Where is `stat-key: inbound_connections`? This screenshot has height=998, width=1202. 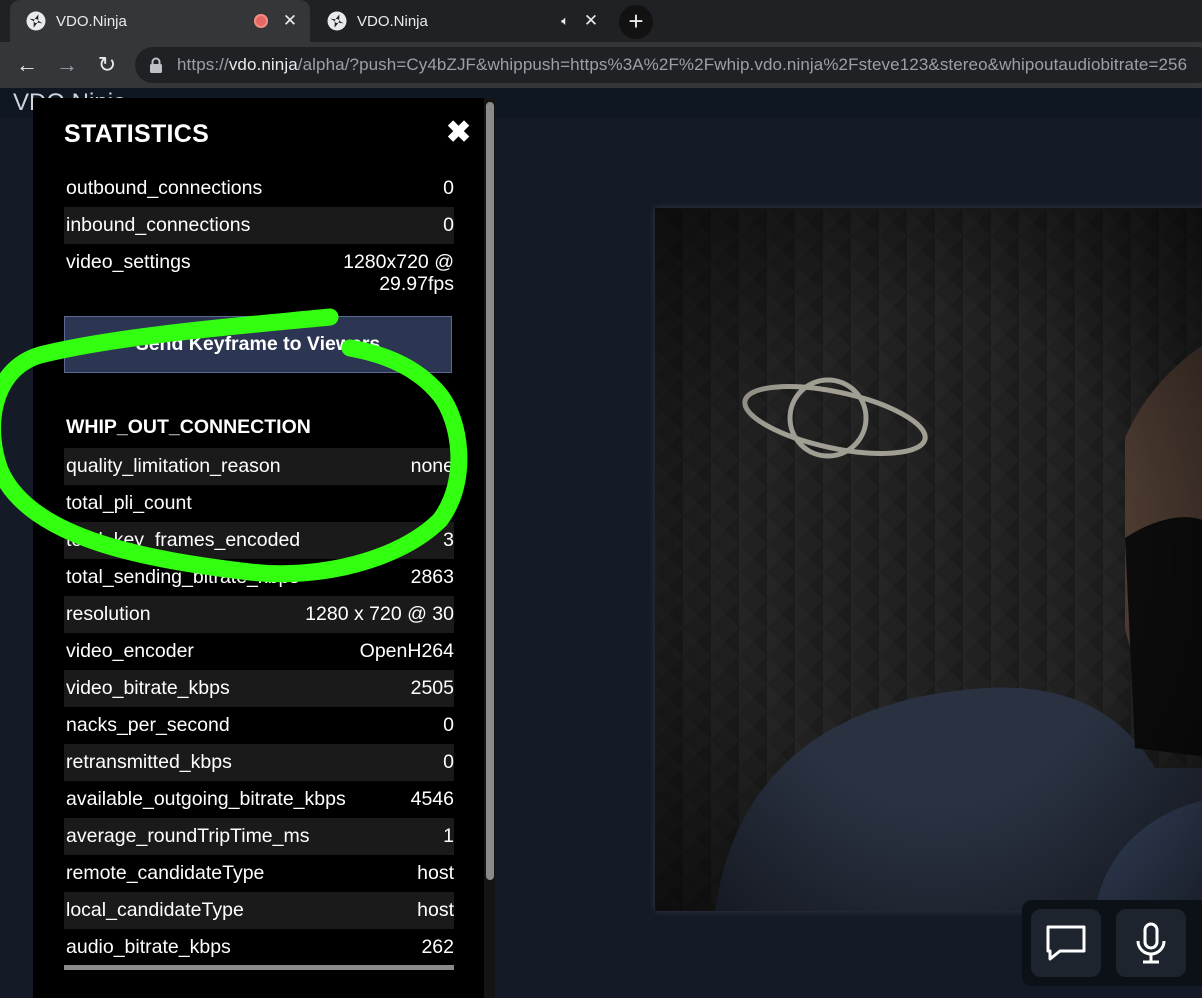
stat-key: inbound_connections is located at coordinates (158, 225).